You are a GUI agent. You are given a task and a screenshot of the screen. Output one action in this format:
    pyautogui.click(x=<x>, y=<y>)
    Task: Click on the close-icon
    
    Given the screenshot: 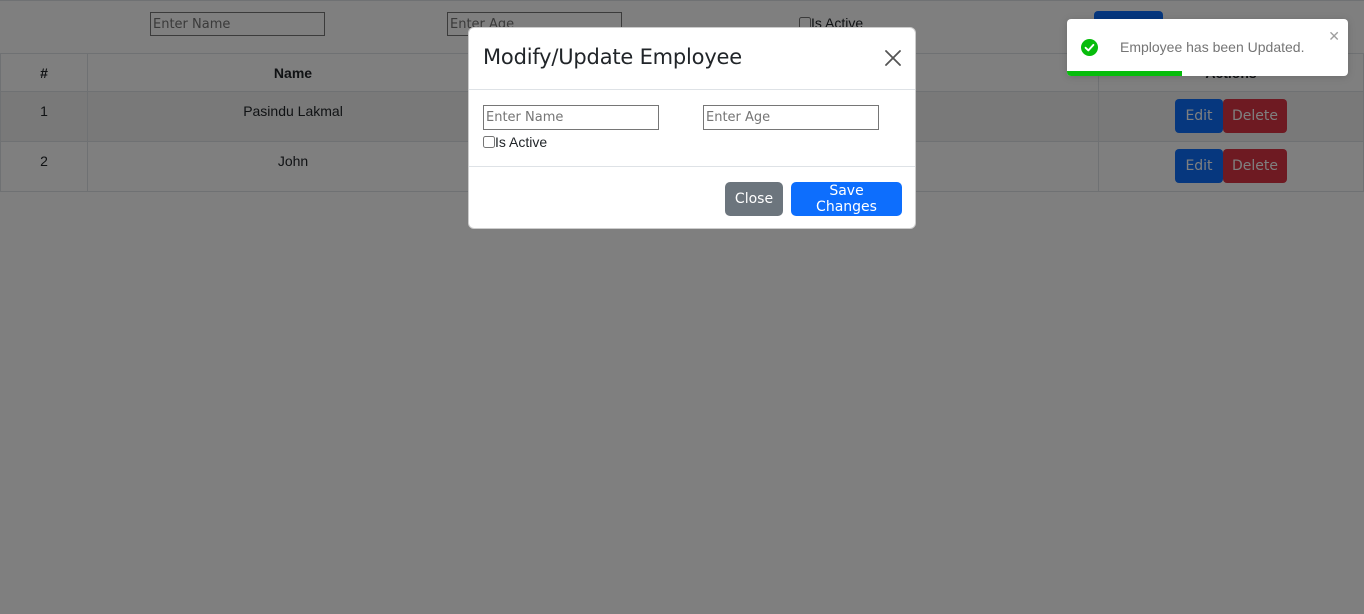 What is the action you would take?
    pyautogui.click(x=893, y=58)
    